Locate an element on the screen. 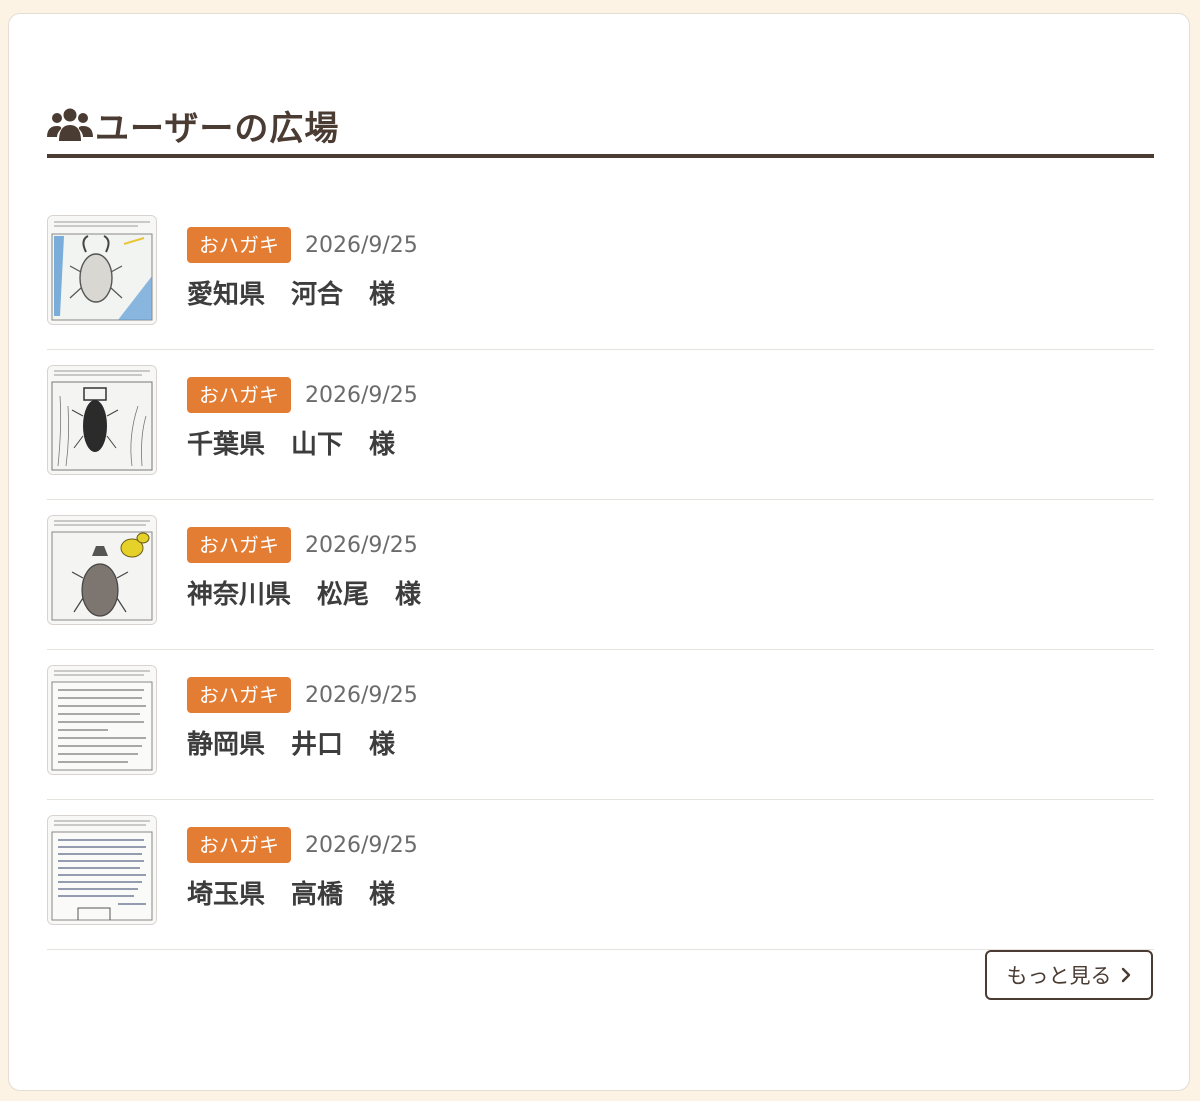  list-item: おハガキ 2026/9/25 千葉県 山下 様 is located at coordinates (600, 425).